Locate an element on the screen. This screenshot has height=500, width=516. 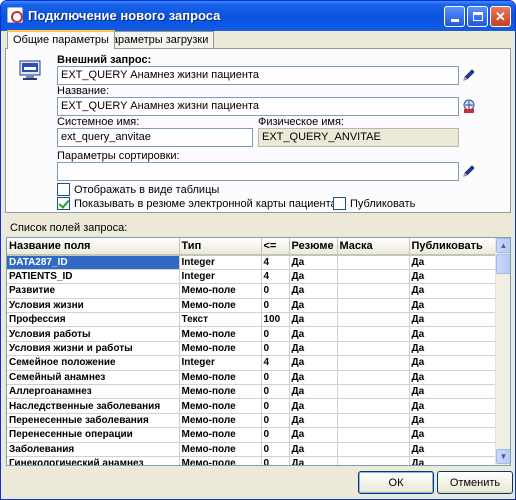
publish-checkbox-row: Публиковать is located at coordinates (374, 203).